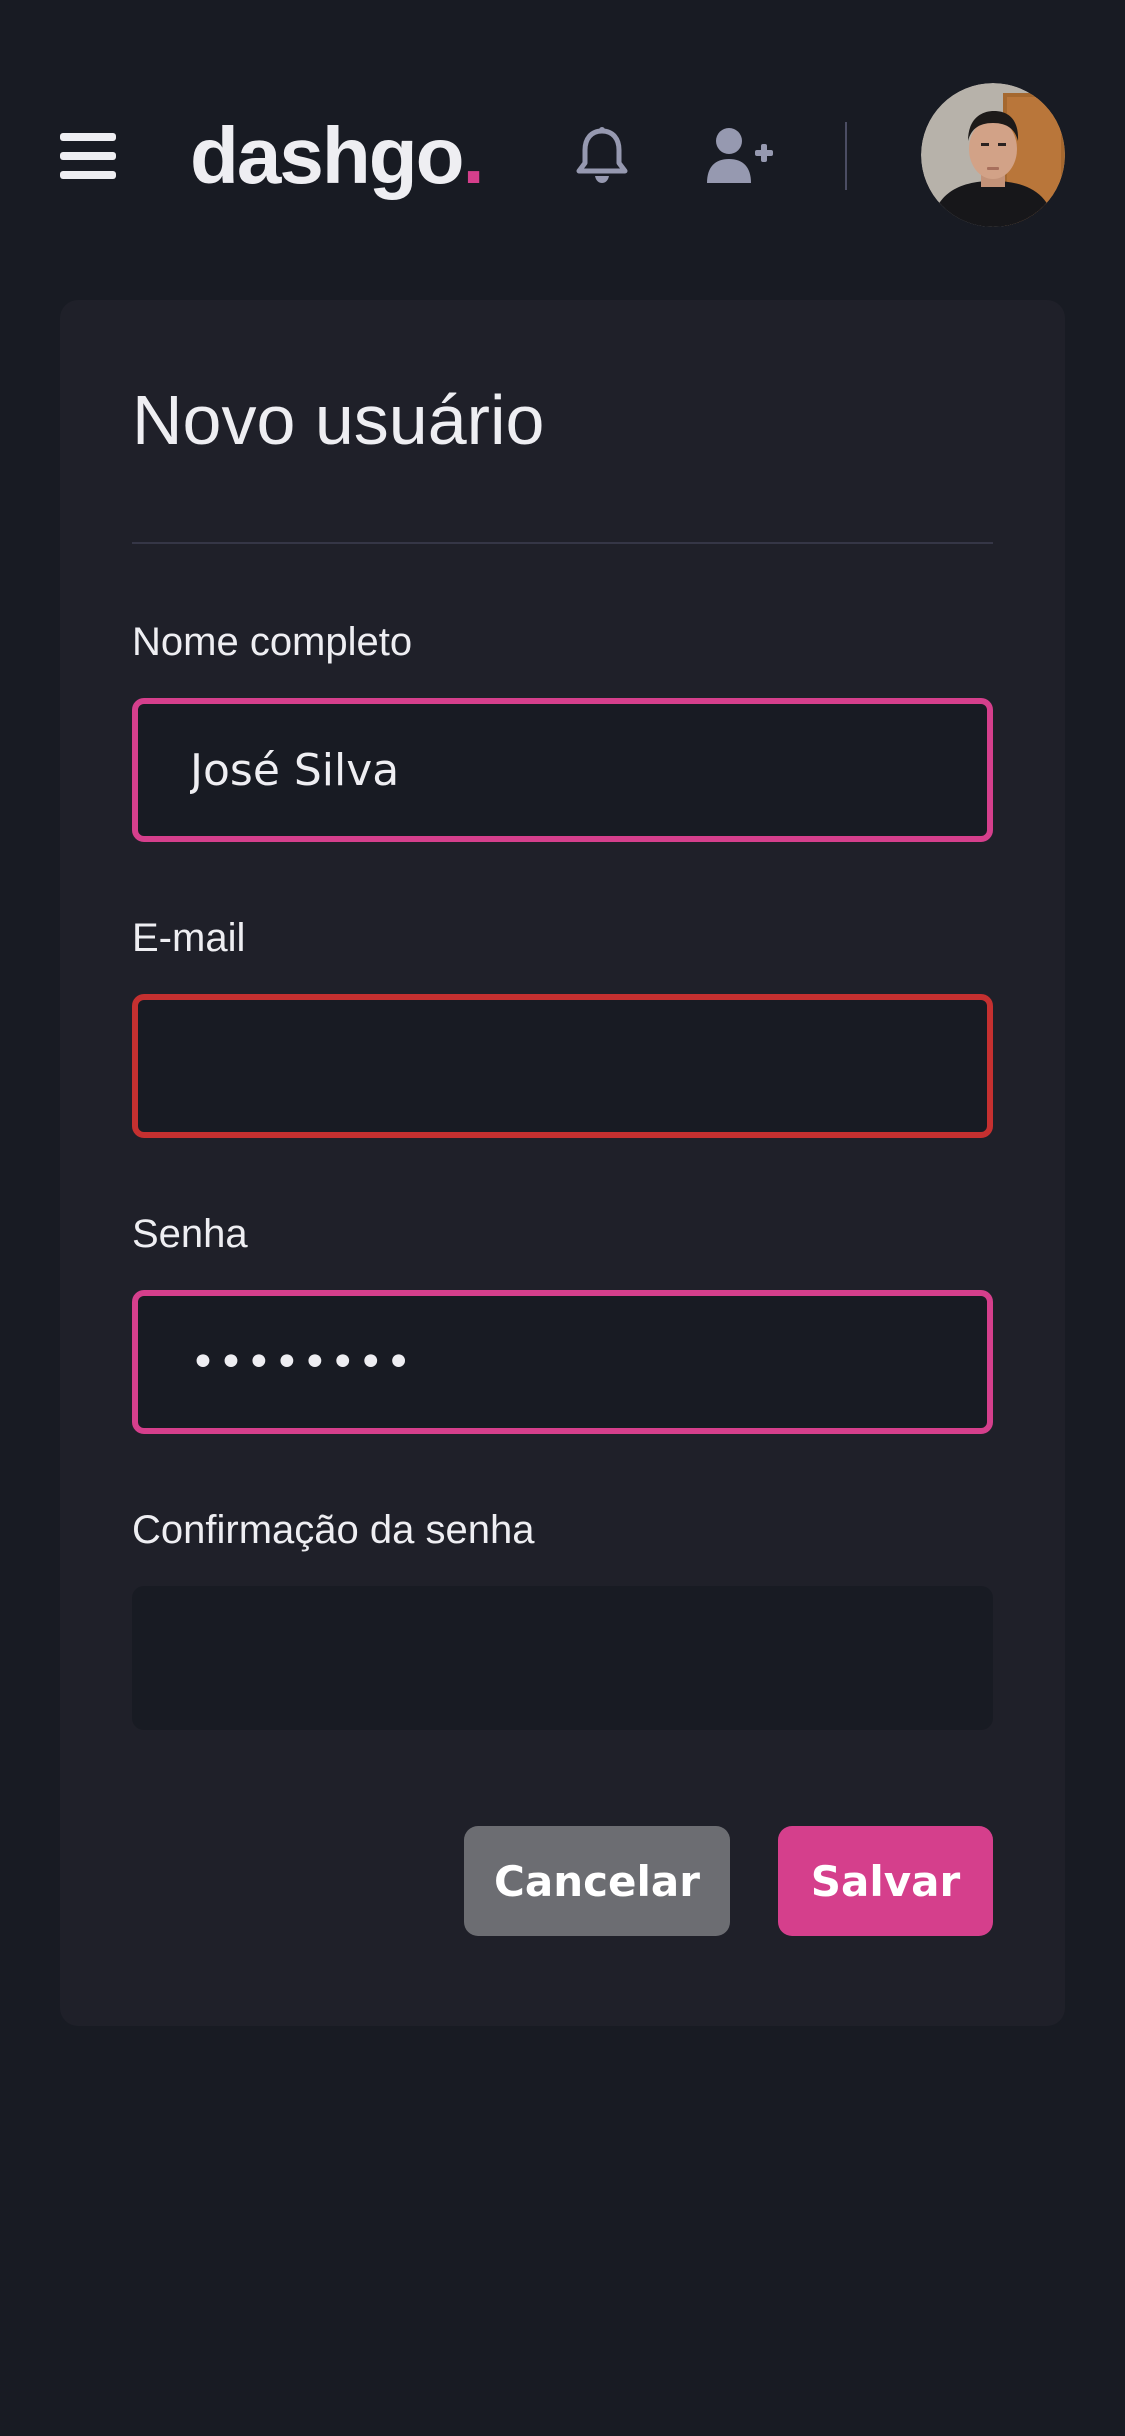 This screenshot has height=2436, width=1125. I want to click on user-plus-icon, so click(740, 156).